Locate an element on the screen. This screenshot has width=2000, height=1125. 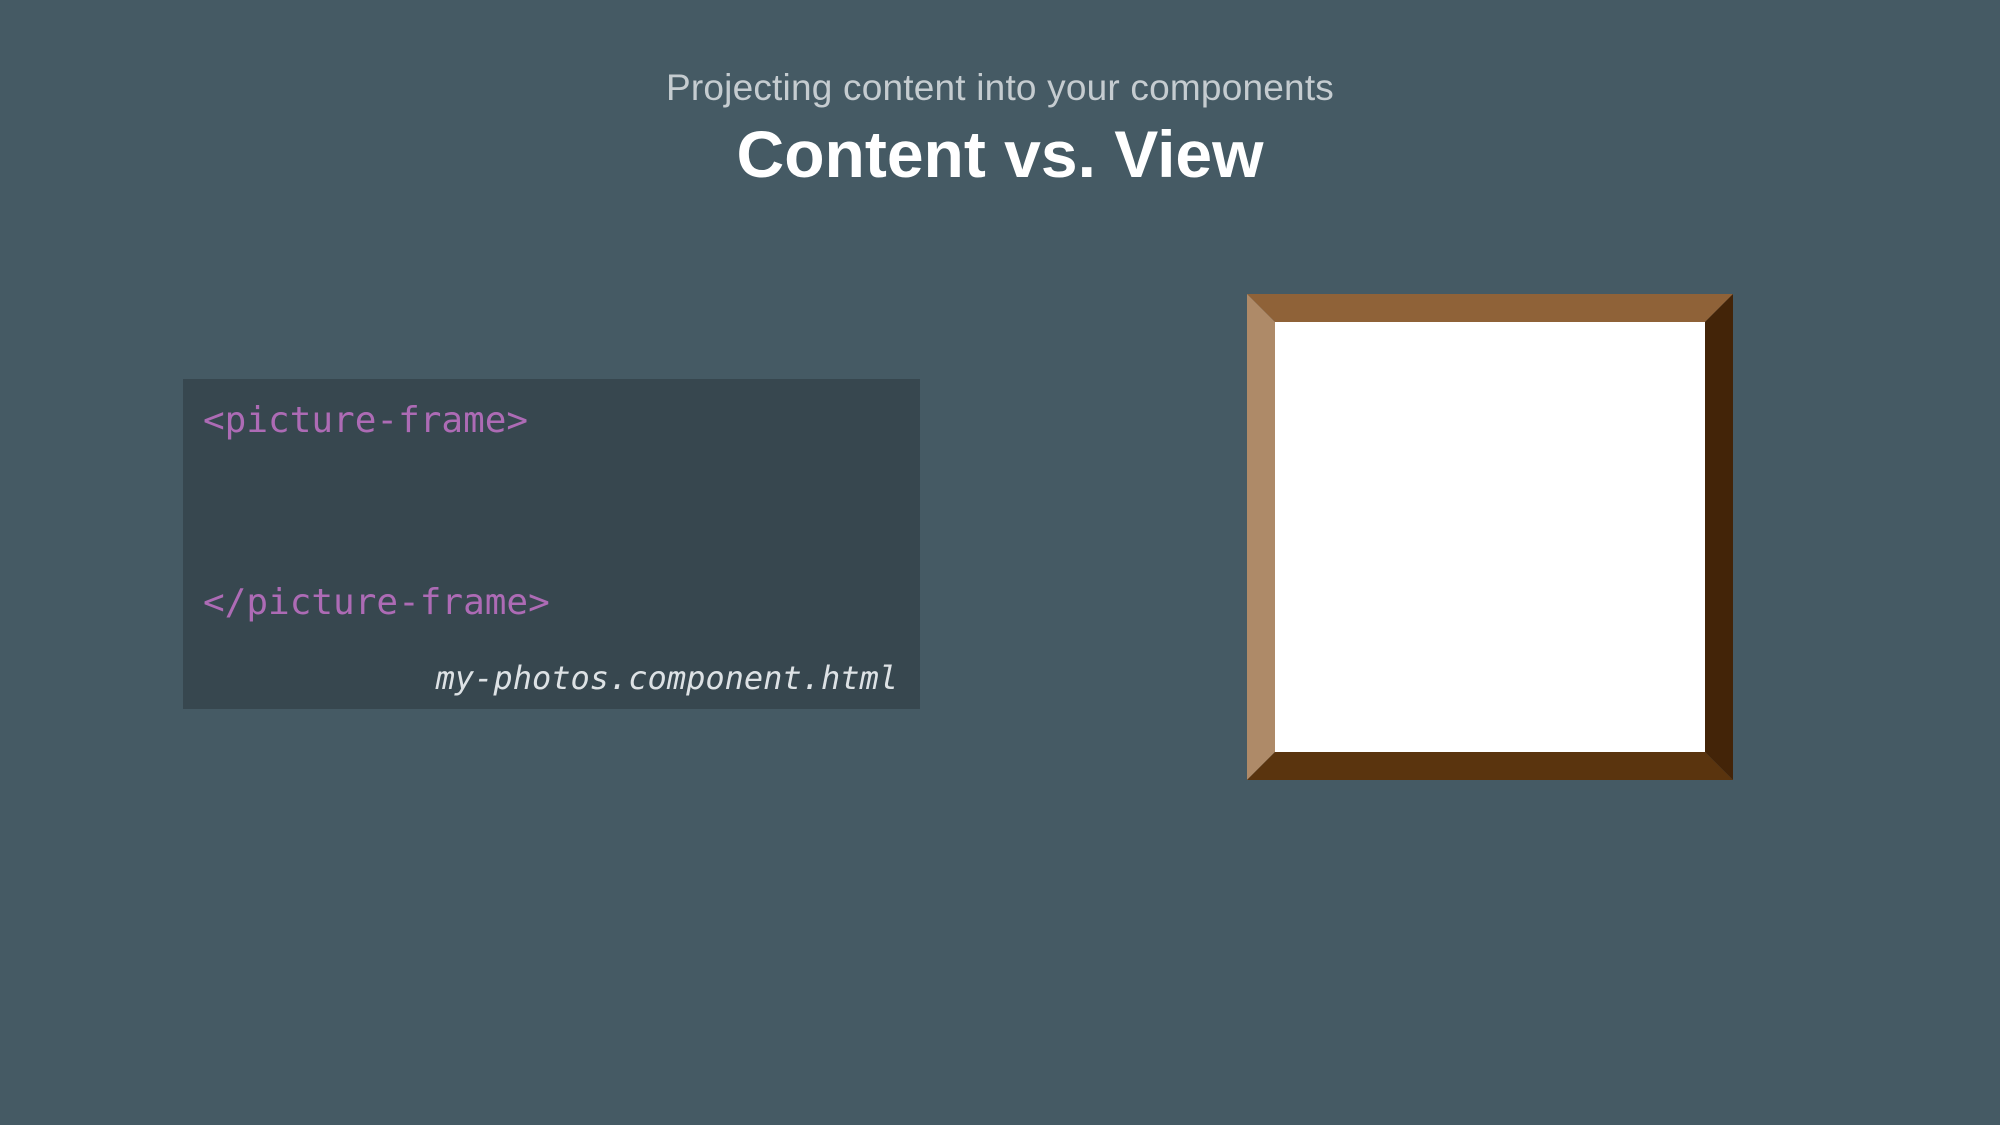
code-filename: my-photos.component.html is located at coordinates (666, 678).